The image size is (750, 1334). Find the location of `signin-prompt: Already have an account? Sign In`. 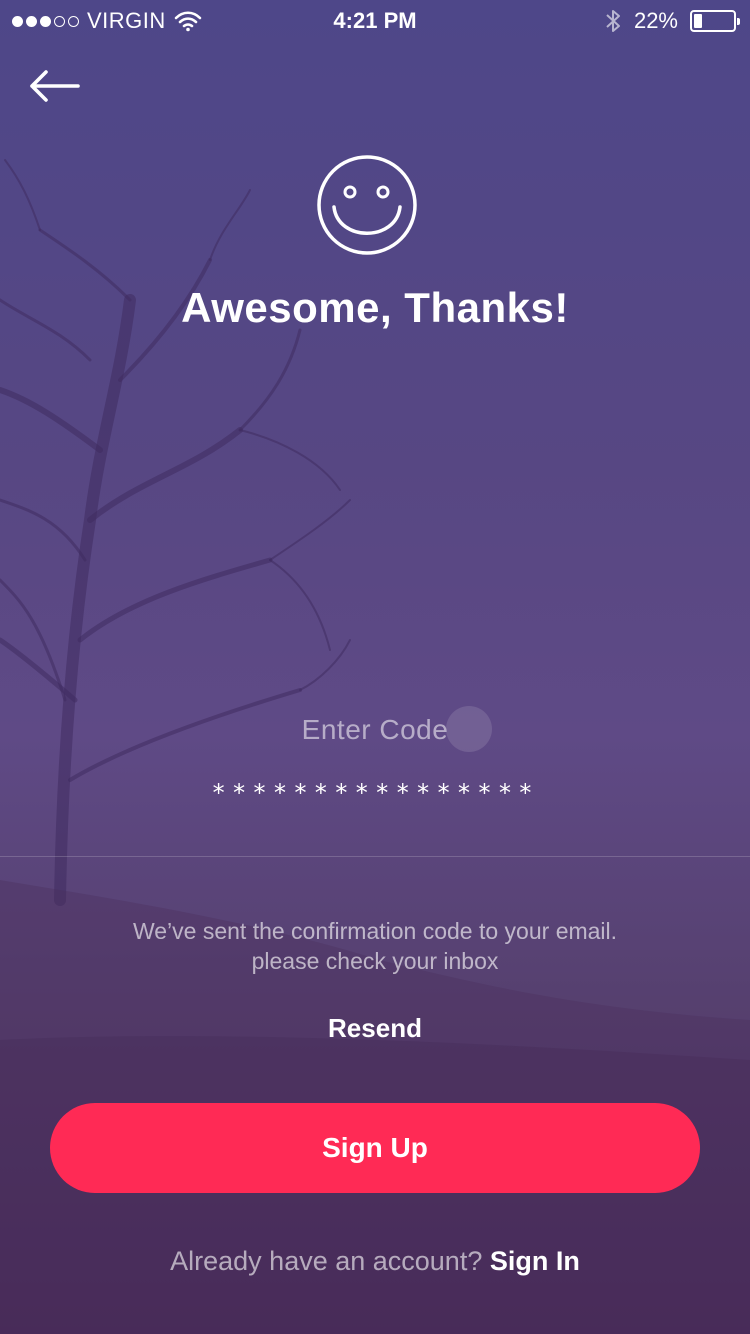

signin-prompt: Already have an account? Sign In is located at coordinates (375, 1261).